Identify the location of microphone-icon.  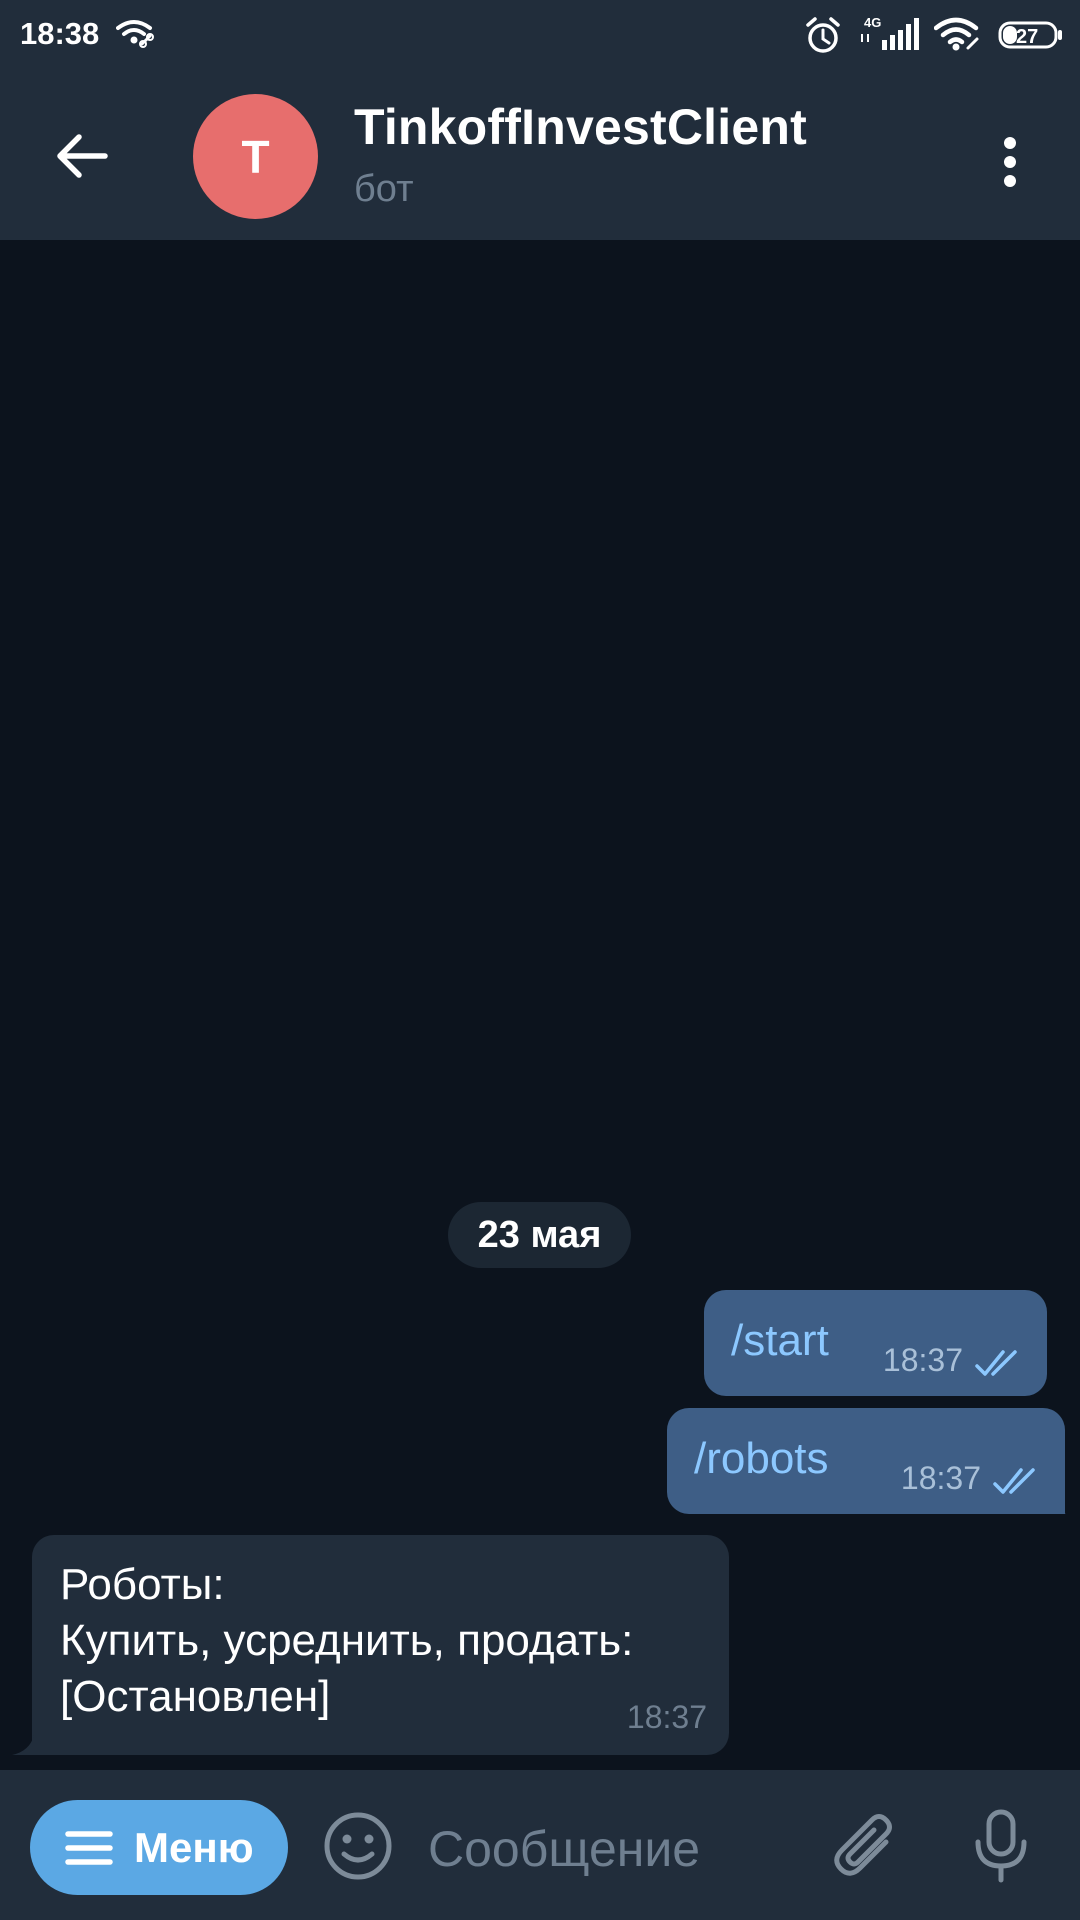
(1001, 1846).